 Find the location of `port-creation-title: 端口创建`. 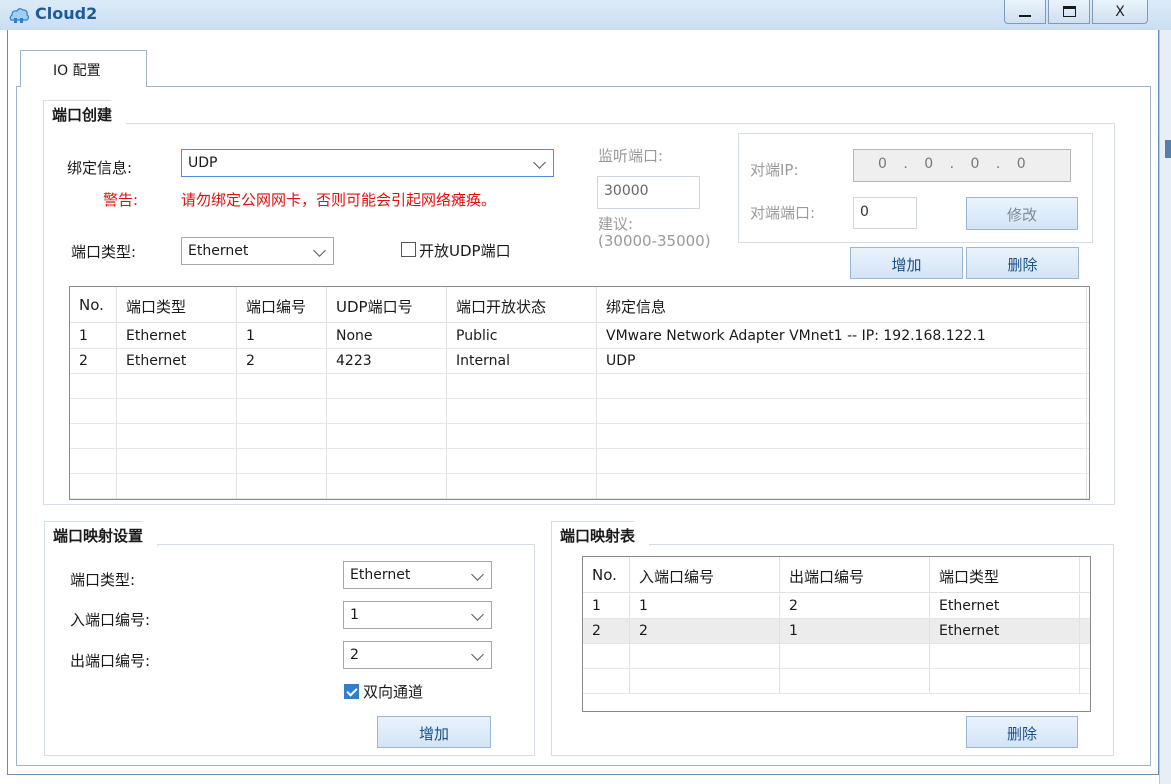

port-creation-title: 端口创建 is located at coordinates (85, 112).